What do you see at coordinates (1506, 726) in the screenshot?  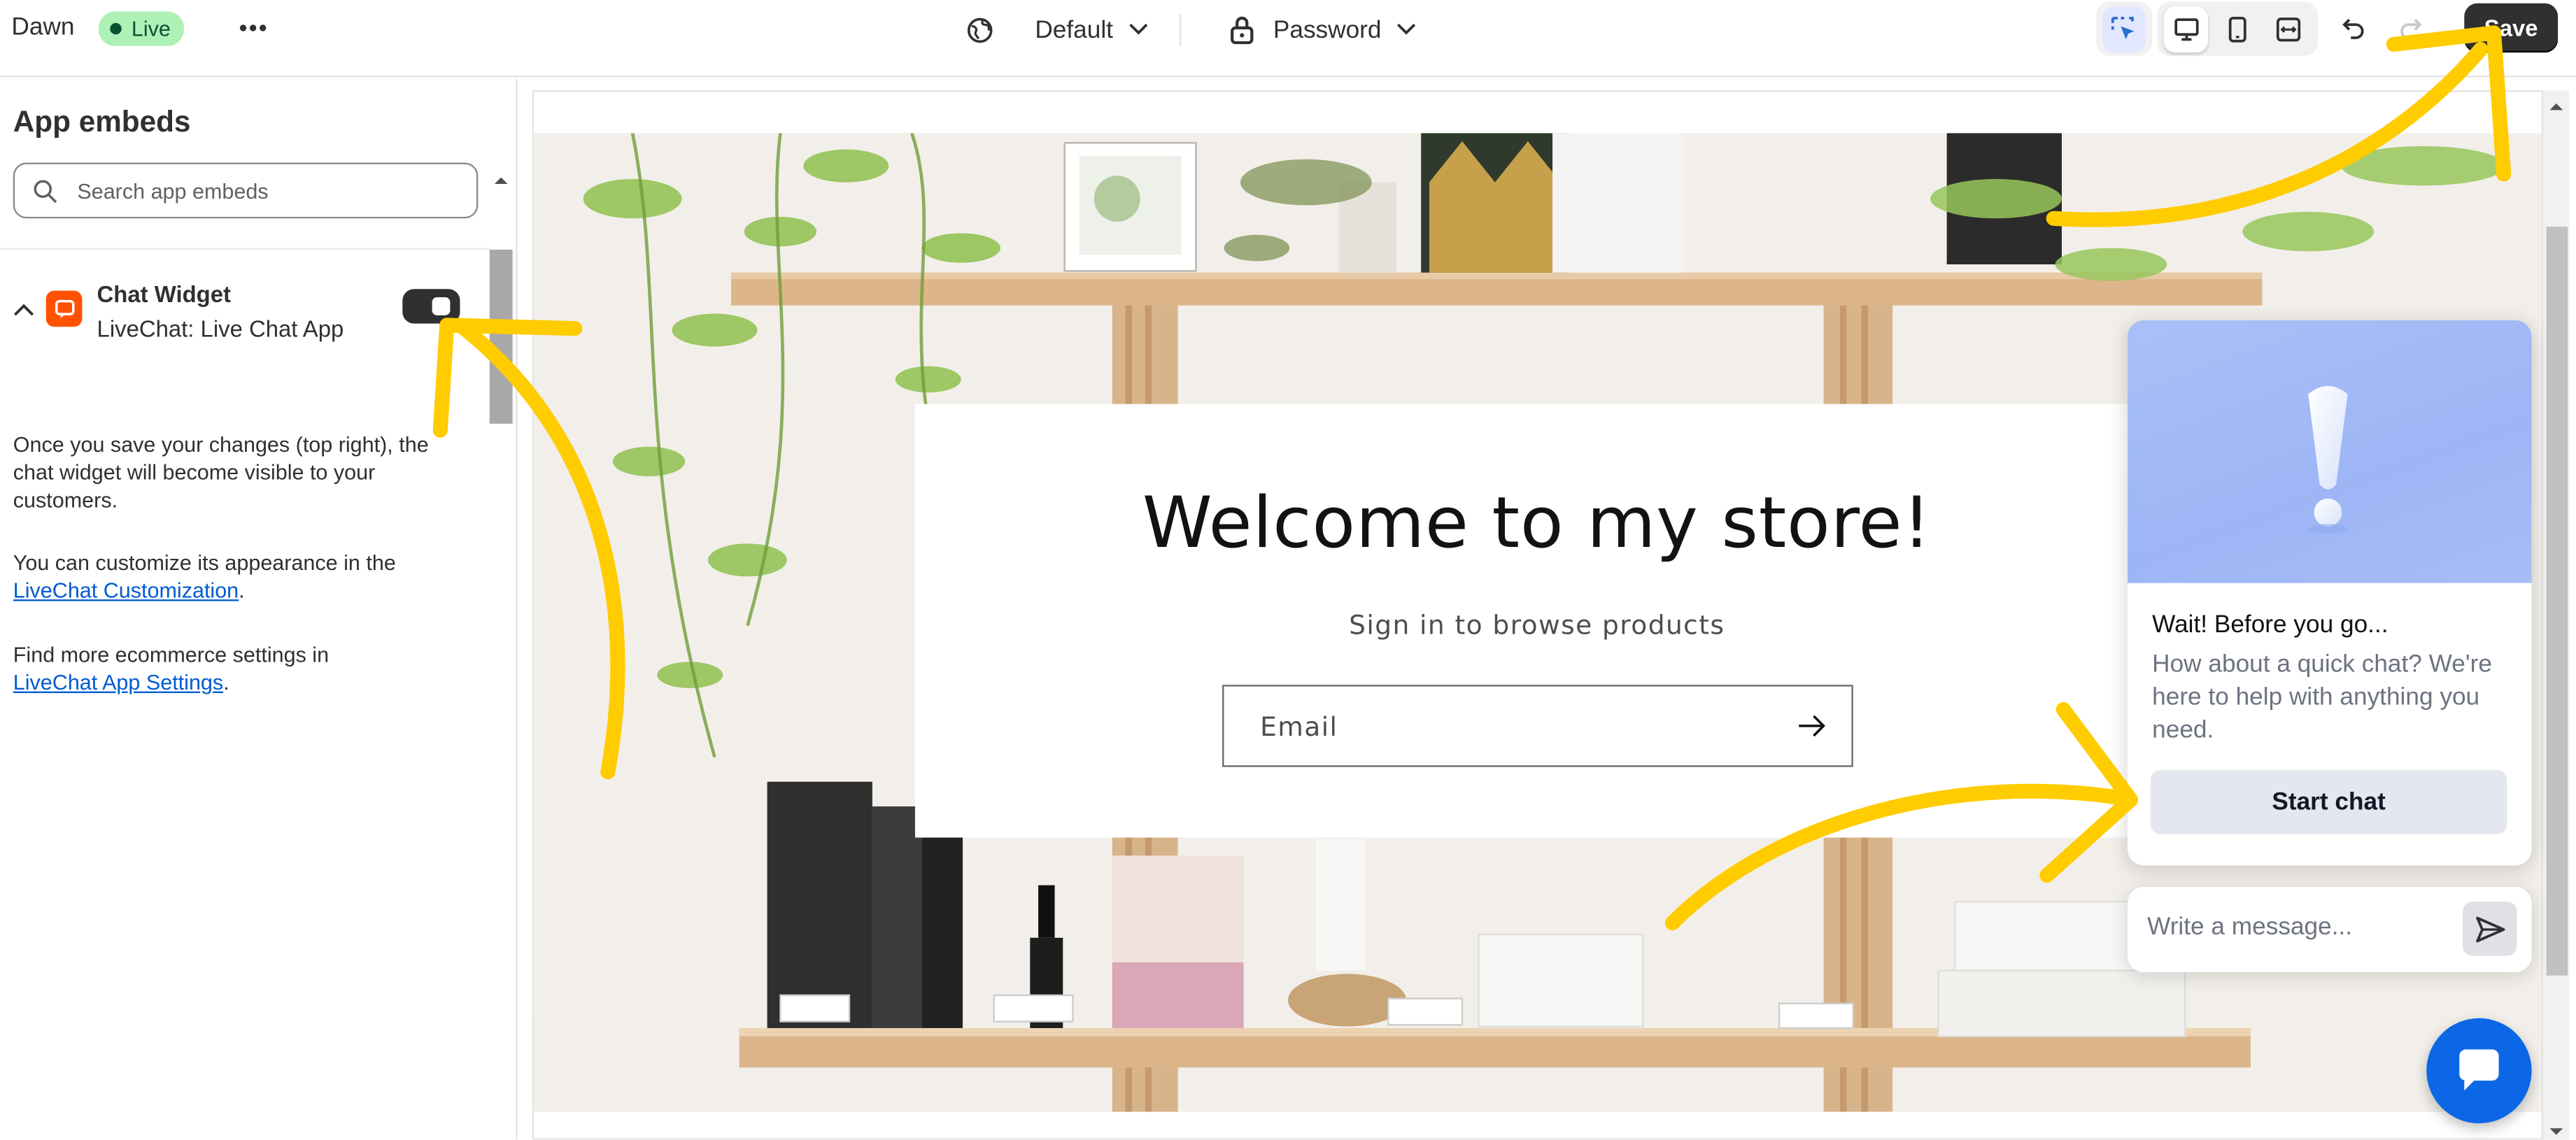 I see `email-input` at bounding box center [1506, 726].